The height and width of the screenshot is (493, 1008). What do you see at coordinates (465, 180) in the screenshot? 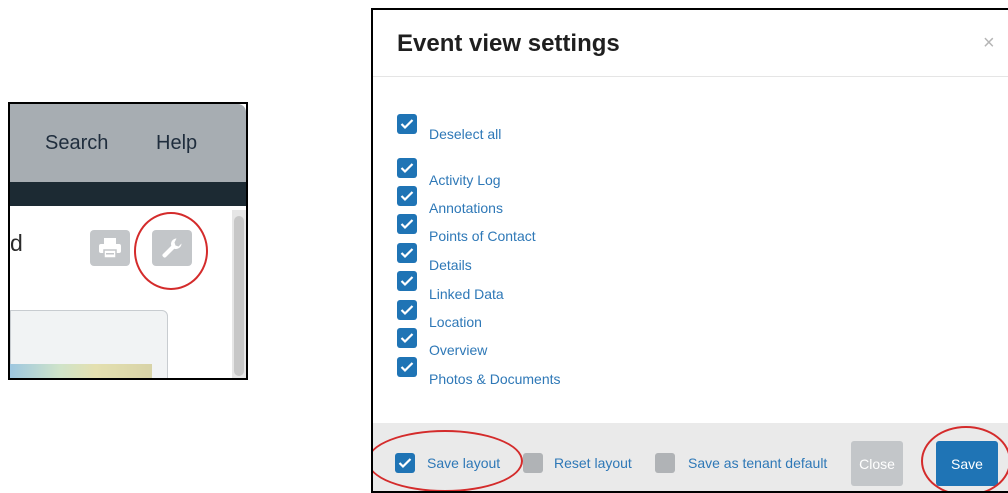
I see `label-activity-log: Activity Log` at bounding box center [465, 180].